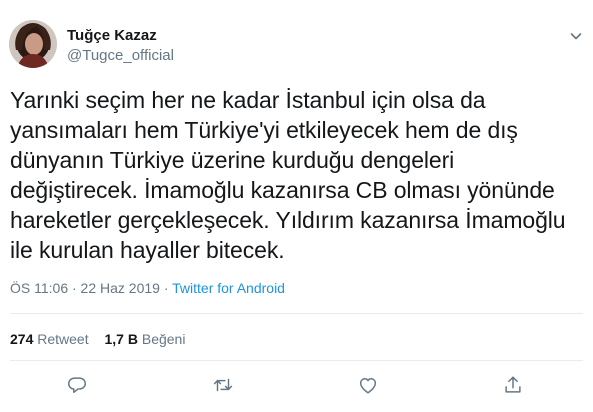 This screenshot has height=412, width=593. I want to click on like-label: Beğeni, so click(163, 339).